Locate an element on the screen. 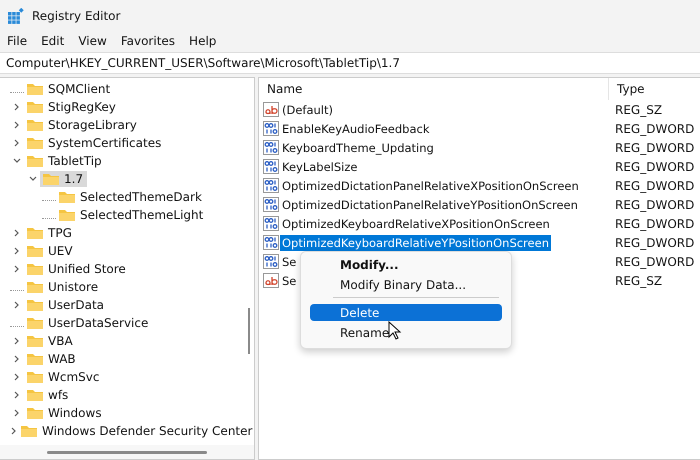 This screenshot has width=700, height=460. tree-item: UserDataService is located at coordinates (88, 323).